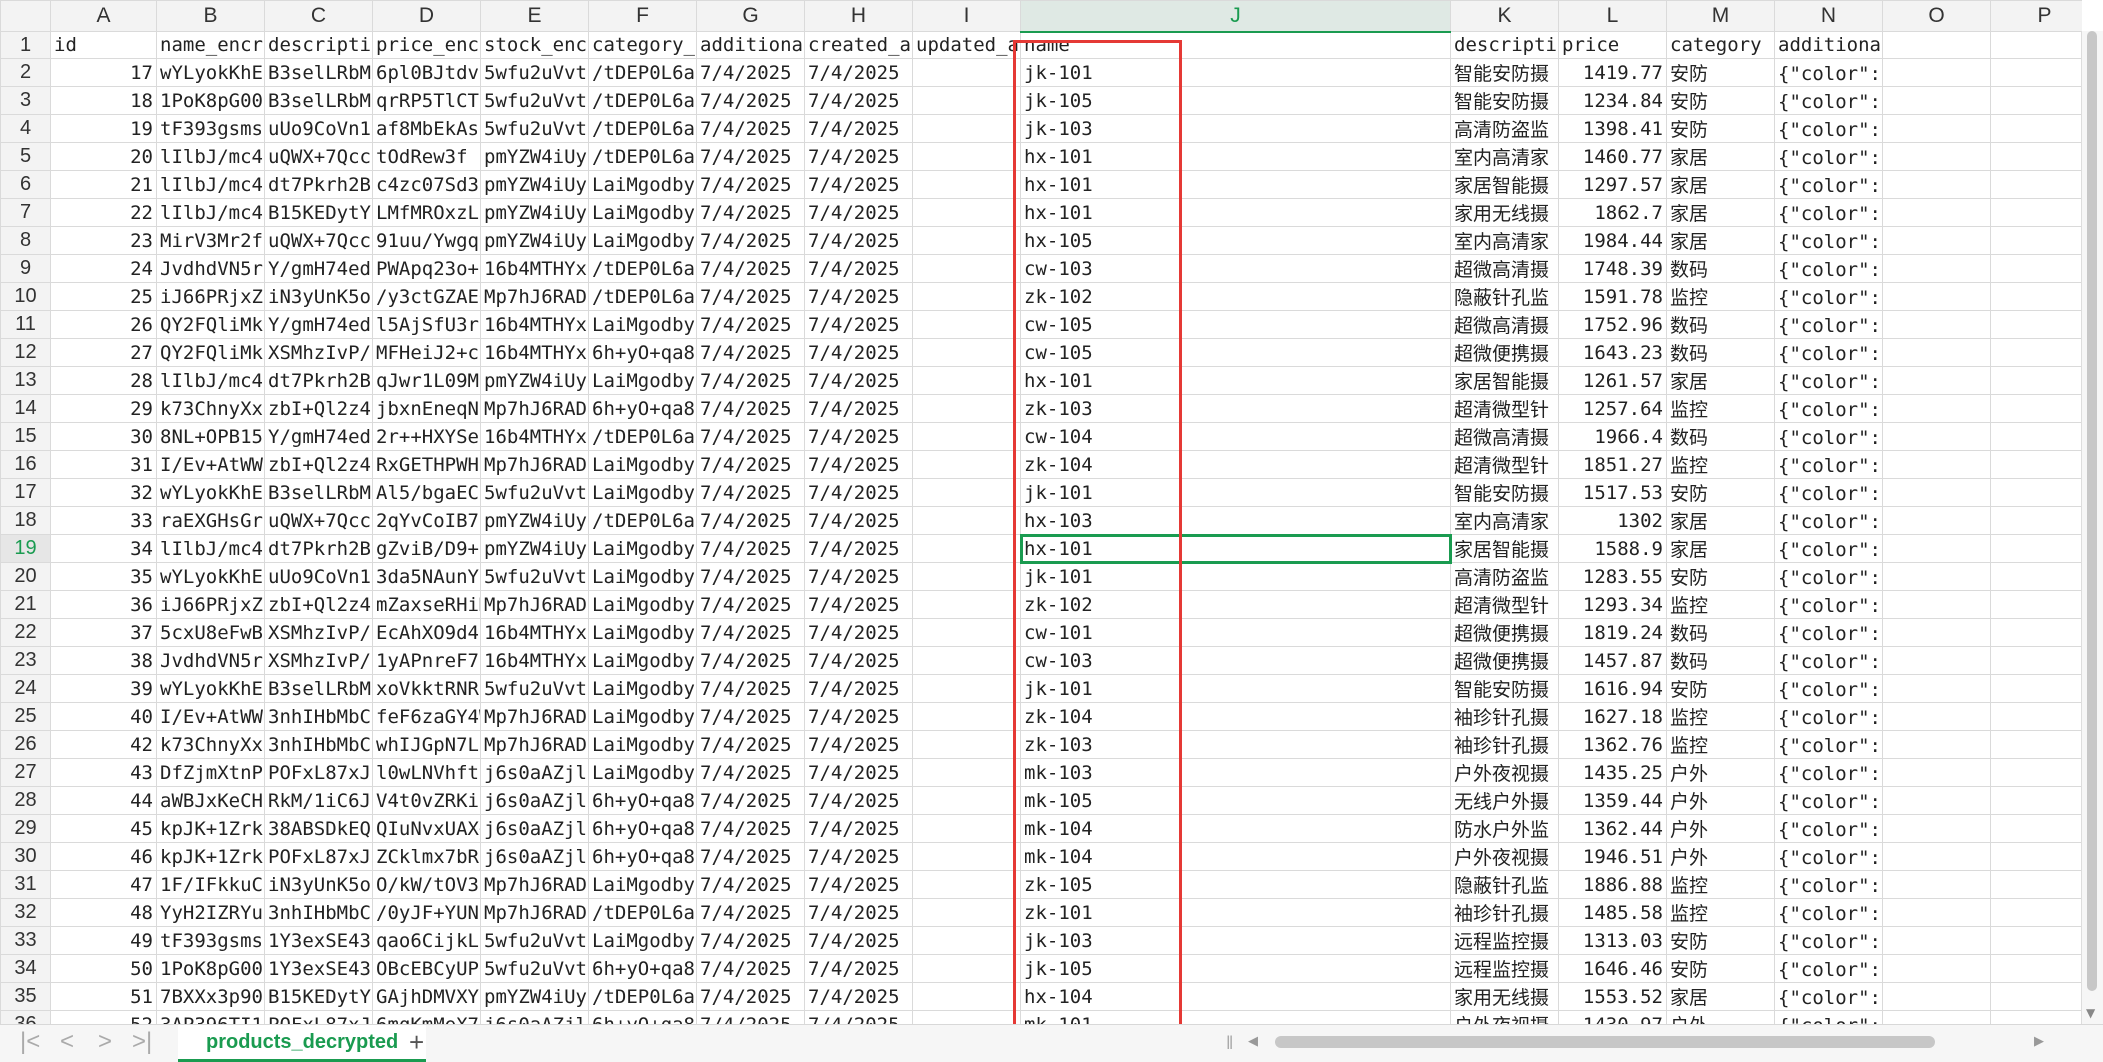 The width and height of the screenshot is (2103, 1062). What do you see at coordinates (2036, 772) in the screenshot?
I see `cell-p27` at bounding box center [2036, 772].